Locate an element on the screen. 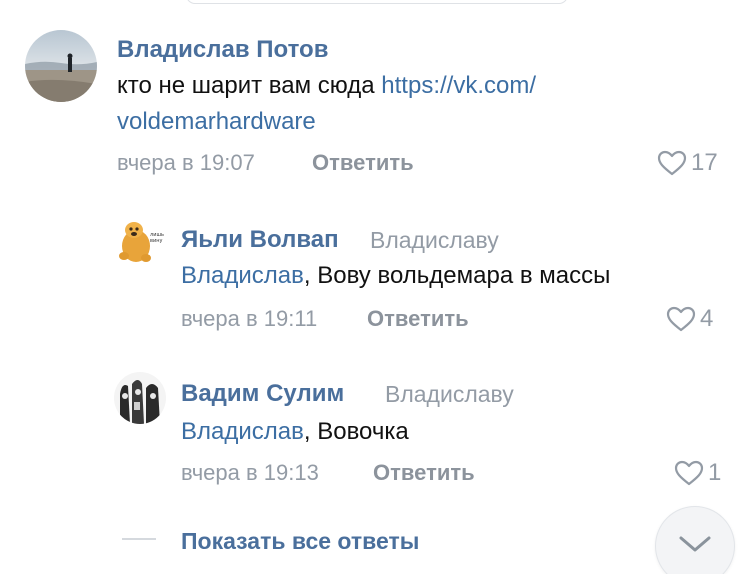 Image resolution: width=750 pixels, height=574 pixels. like-count: 1 is located at coordinates (715, 472).